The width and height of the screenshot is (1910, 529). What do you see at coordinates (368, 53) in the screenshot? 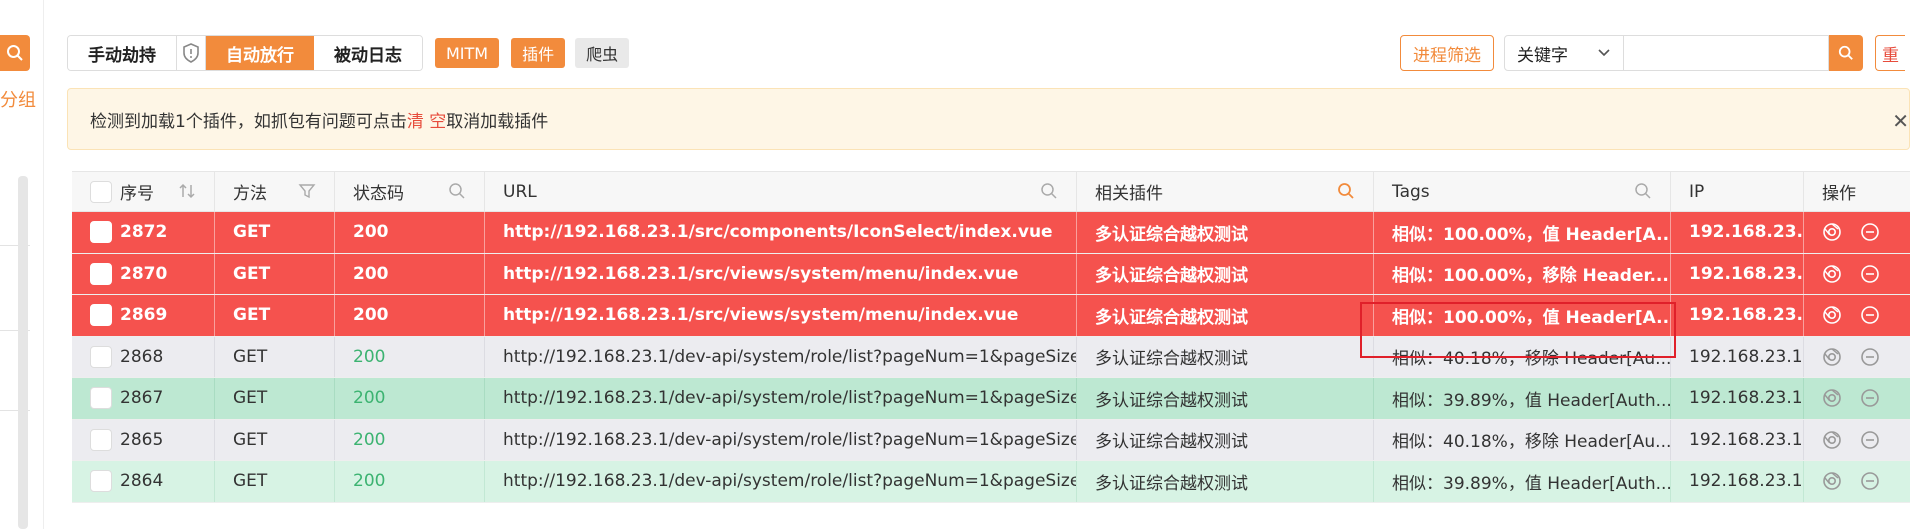
I see `passive-log-button: 被动日志` at bounding box center [368, 53].